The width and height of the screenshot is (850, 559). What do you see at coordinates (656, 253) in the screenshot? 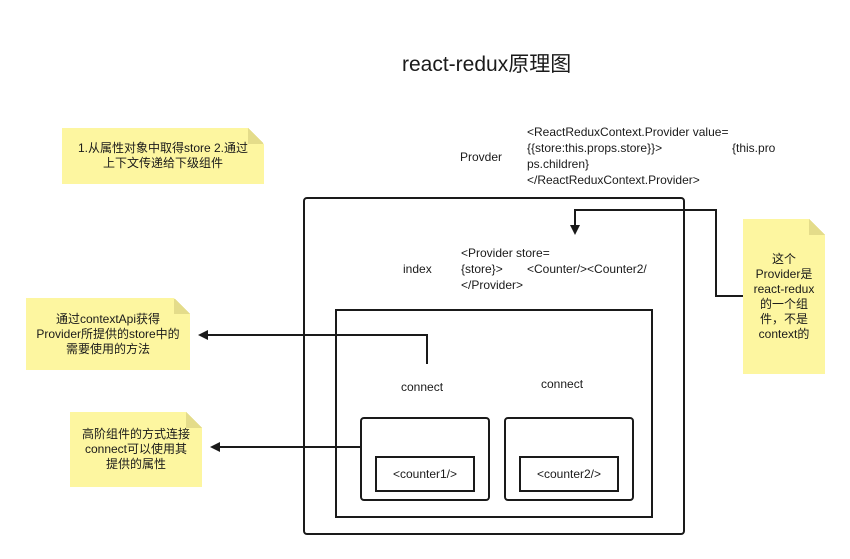
I see `provider-note-arrow` at bounding box center [656, 253].